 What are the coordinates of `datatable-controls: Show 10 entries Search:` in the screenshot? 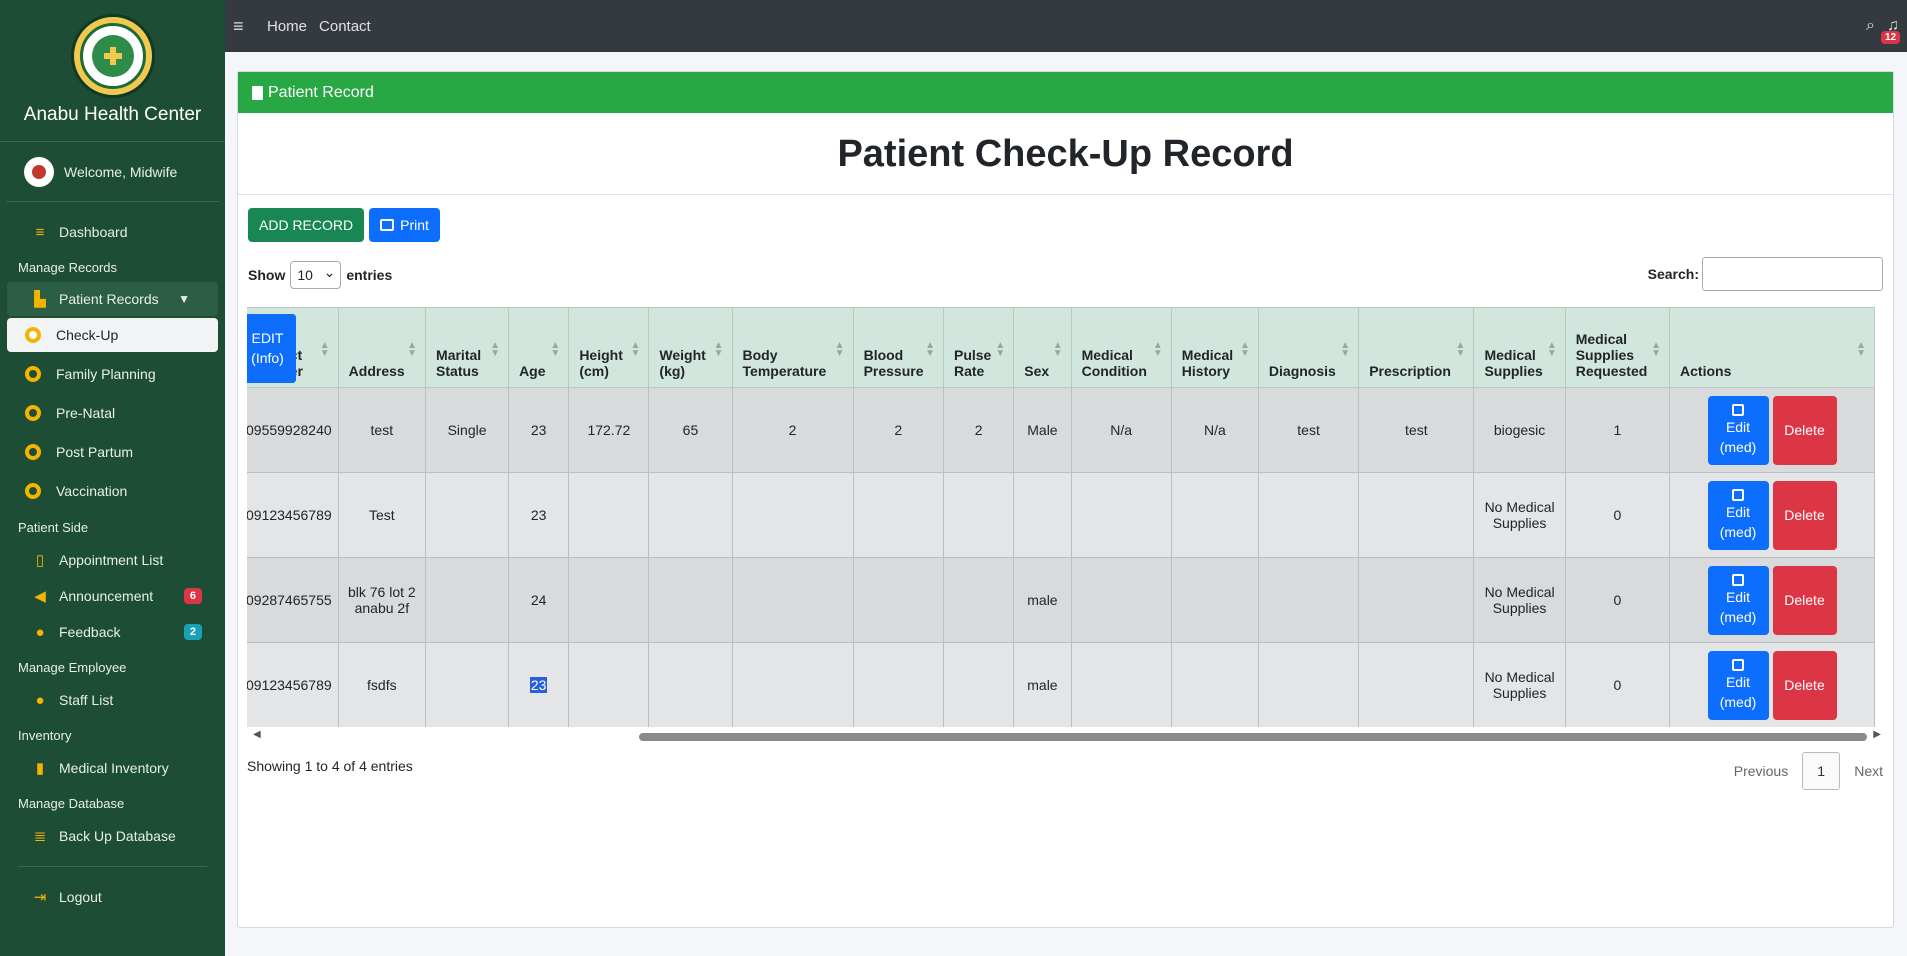 It's located at (1065, 280).